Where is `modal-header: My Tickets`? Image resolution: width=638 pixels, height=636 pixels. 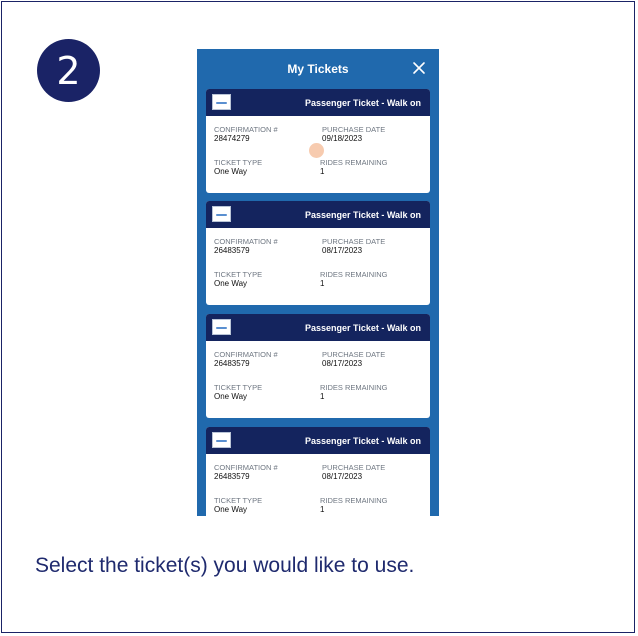
modal-header: My Tickets is located at coordinates (318, 69).